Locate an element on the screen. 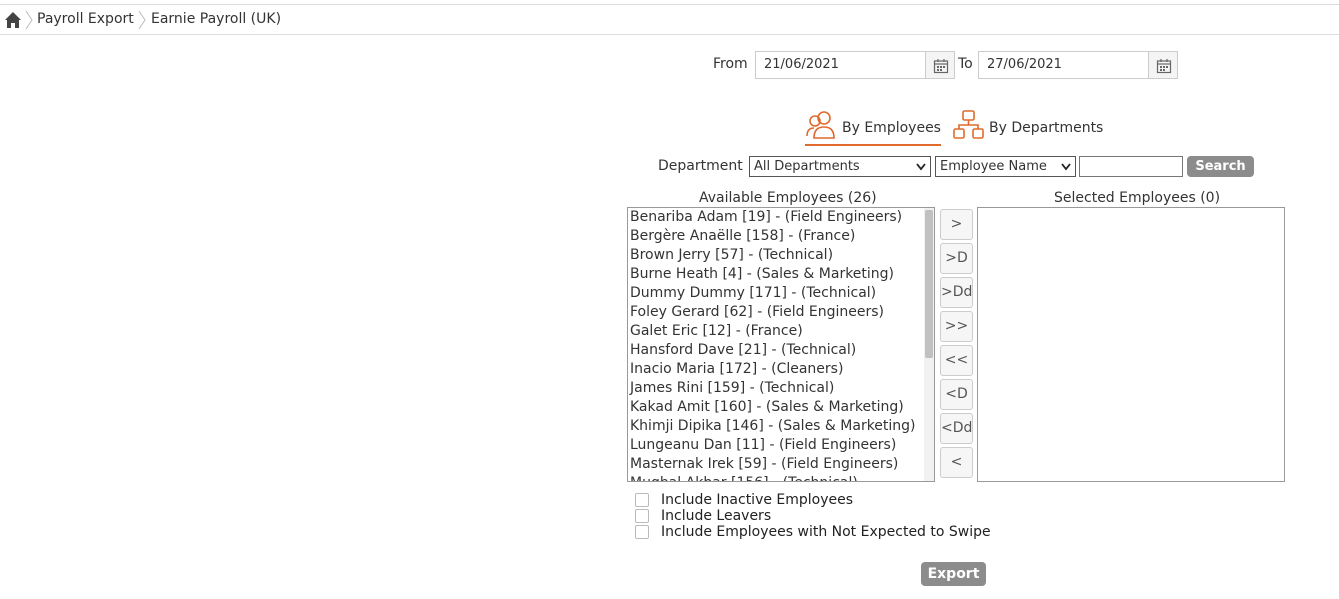 Image resolution: width=1339 pixels, height=599 pixels. tab-by-employees-label: By Employees is located at coordinates (891, 128).